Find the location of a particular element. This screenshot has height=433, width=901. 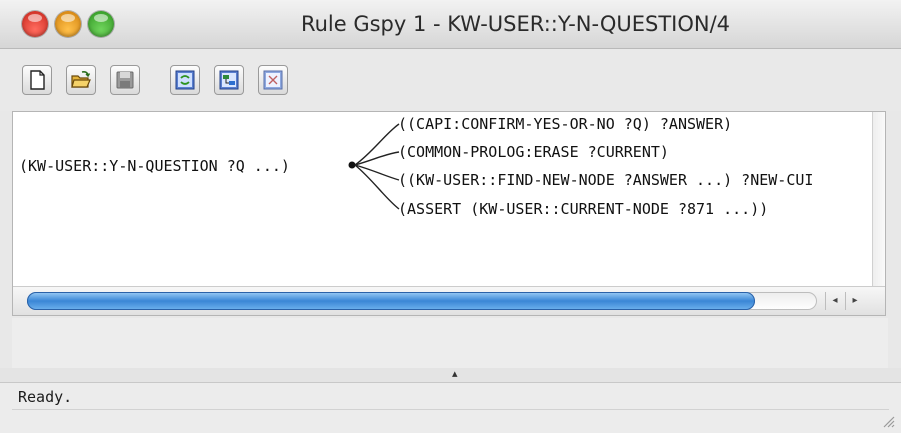

layout-graph-button is located at coordinates (229, 80).